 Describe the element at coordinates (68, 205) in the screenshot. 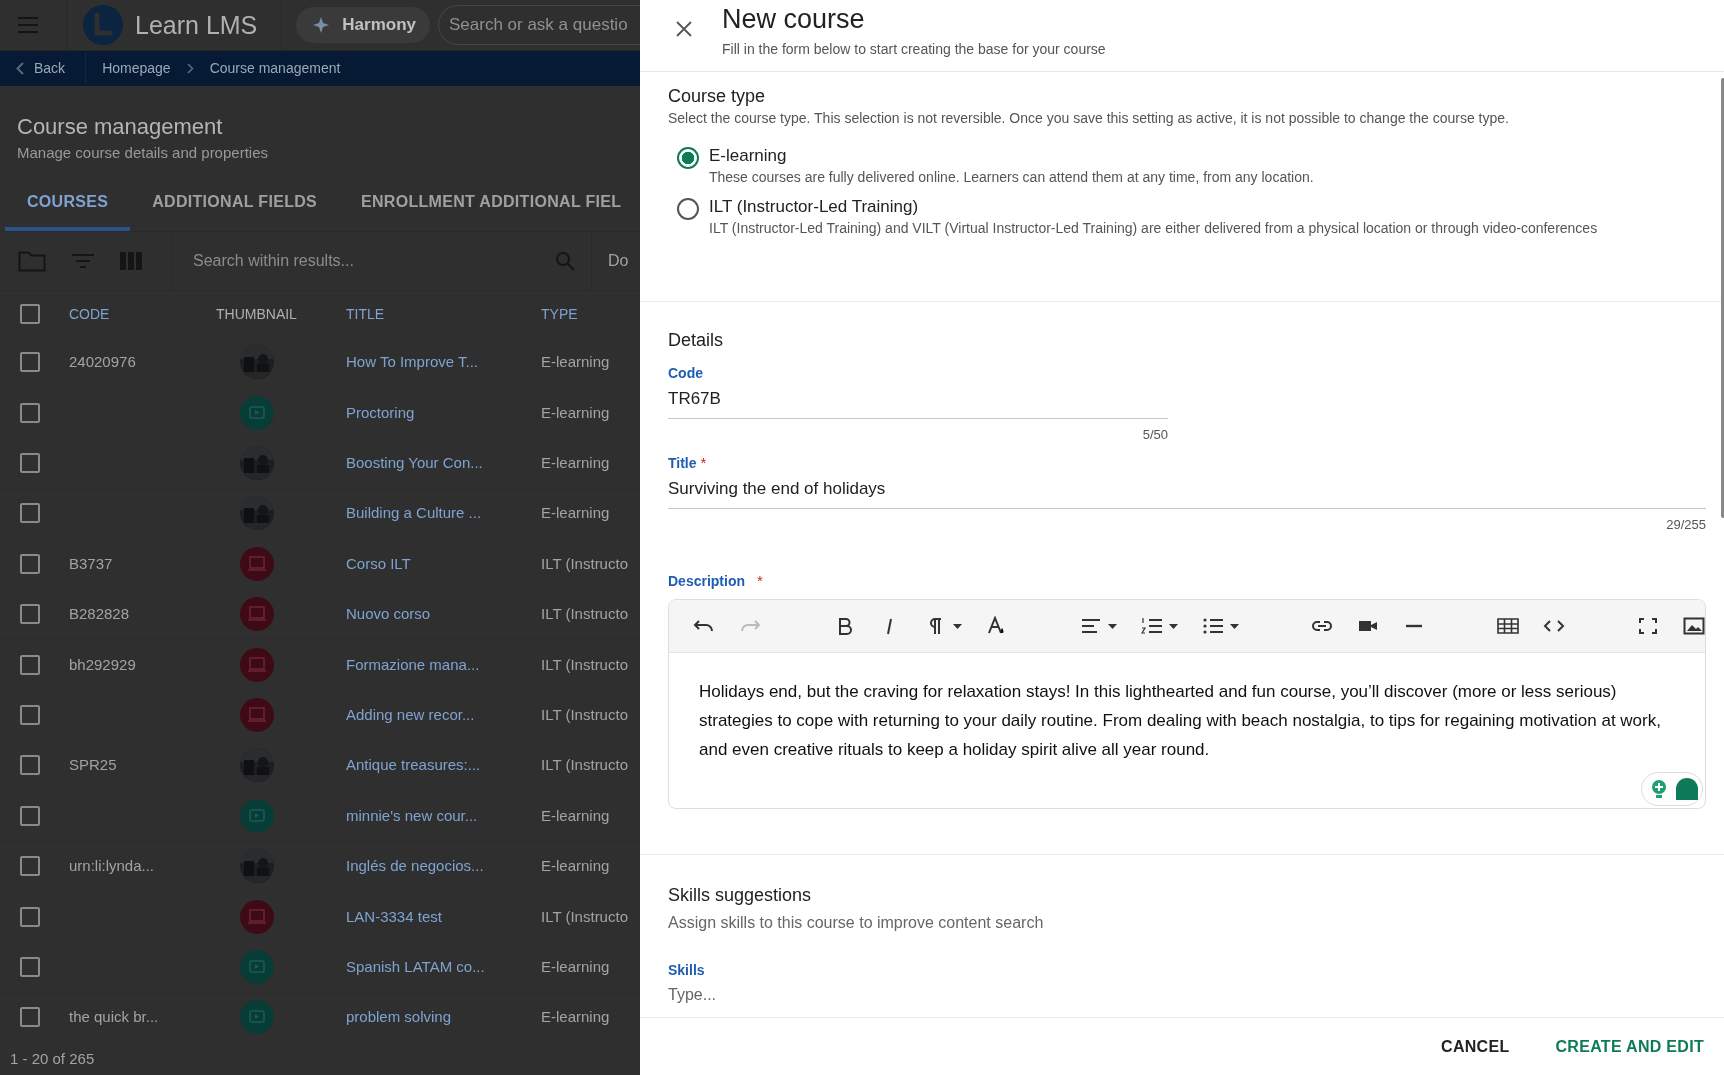

I see `tab: COURSES` at that location.